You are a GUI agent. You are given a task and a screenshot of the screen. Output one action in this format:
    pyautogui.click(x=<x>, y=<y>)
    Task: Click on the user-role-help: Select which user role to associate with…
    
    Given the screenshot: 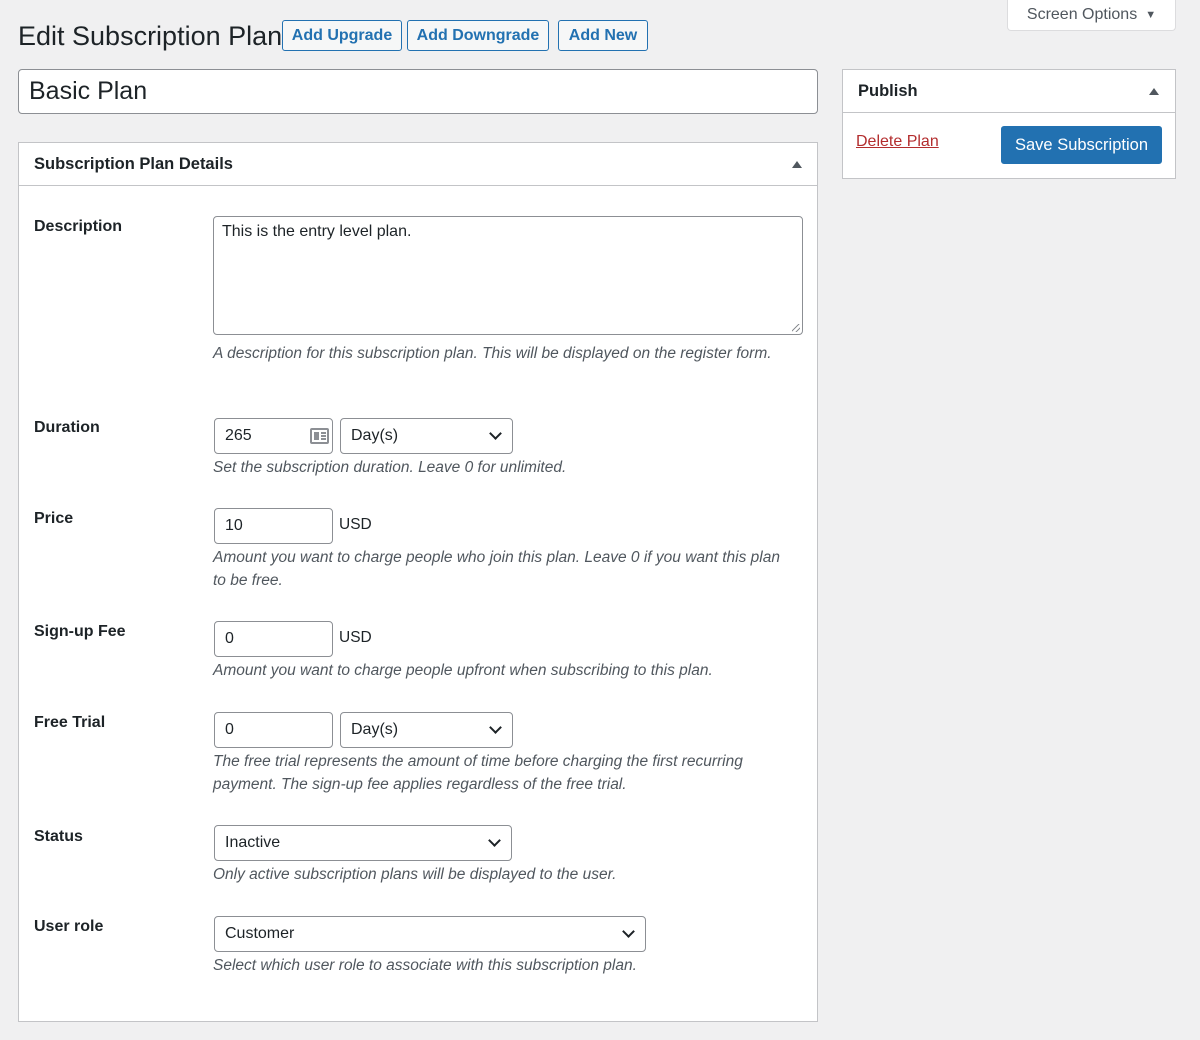 What is the action you would take?
    pyautogui.click(x=425, y=965)
    